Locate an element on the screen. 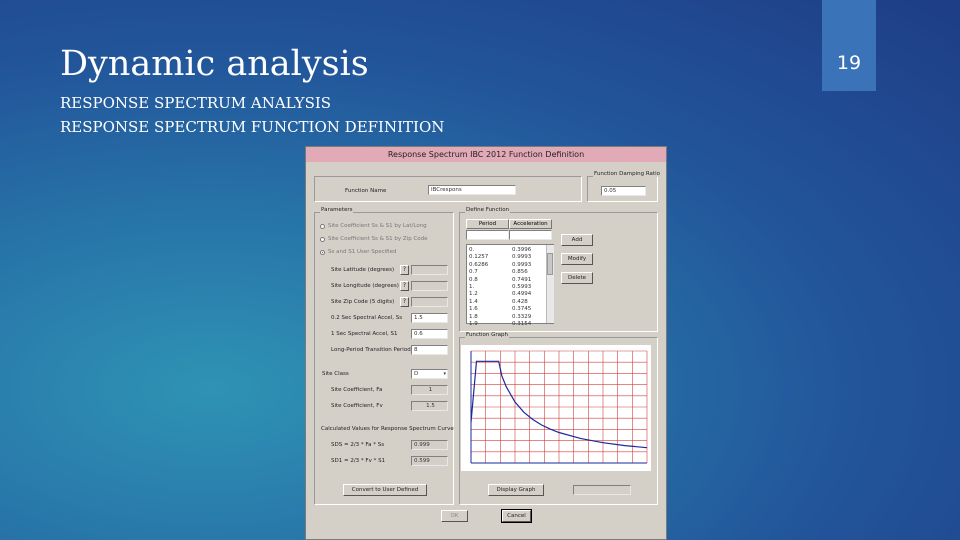 This screenshot has height=540, width=960. list-scrollbar-thumb is located at coordinates (550, 264).